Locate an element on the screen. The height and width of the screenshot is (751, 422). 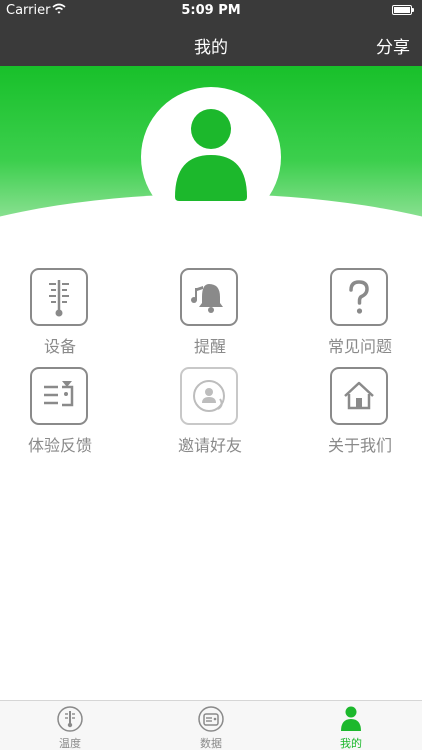
tab-label: 我的 is located at coordinates (351, 743).